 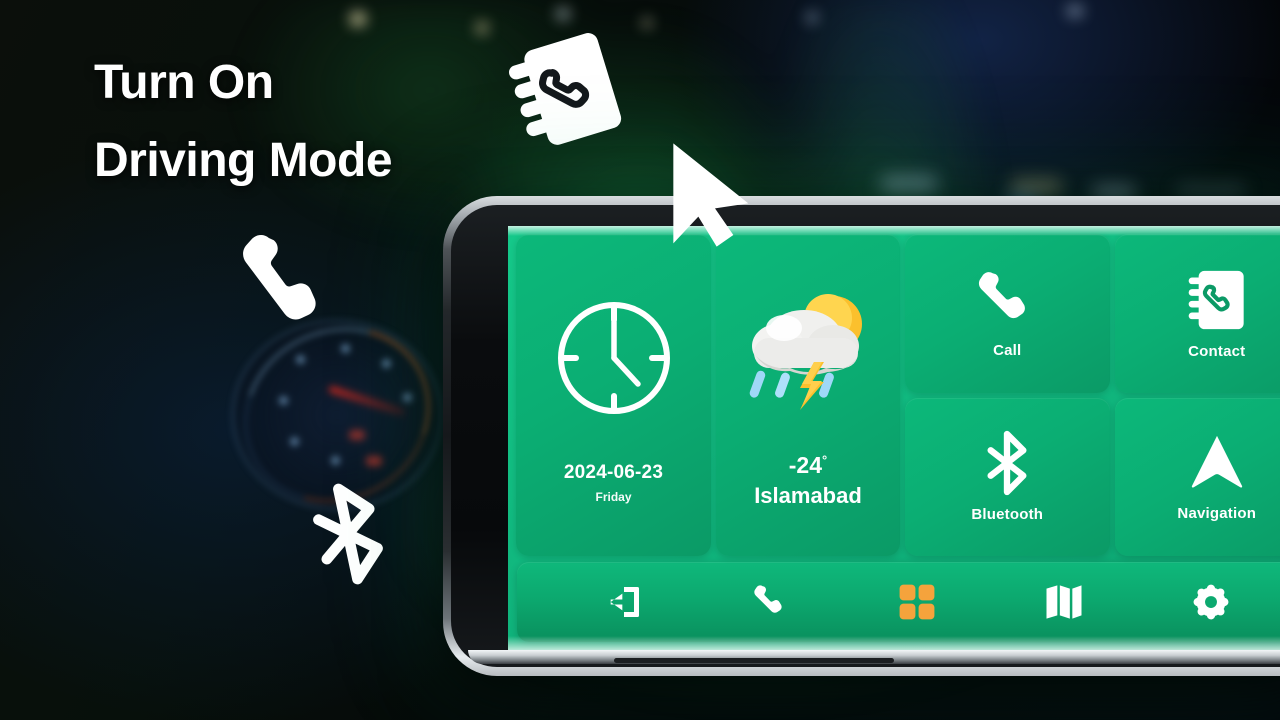 I want to click on degree-symbol: °, so click(x=825, y=459).